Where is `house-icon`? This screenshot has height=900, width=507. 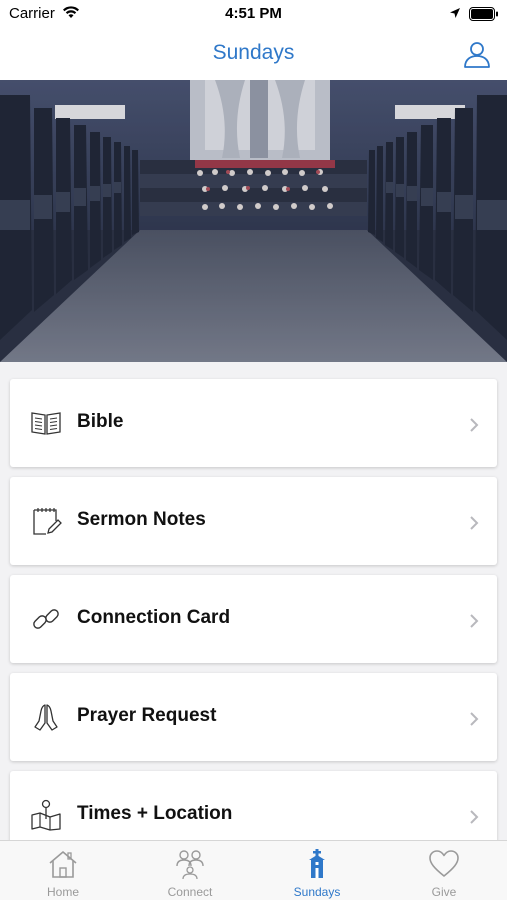
house-icon is located at coordinates (63, 864).